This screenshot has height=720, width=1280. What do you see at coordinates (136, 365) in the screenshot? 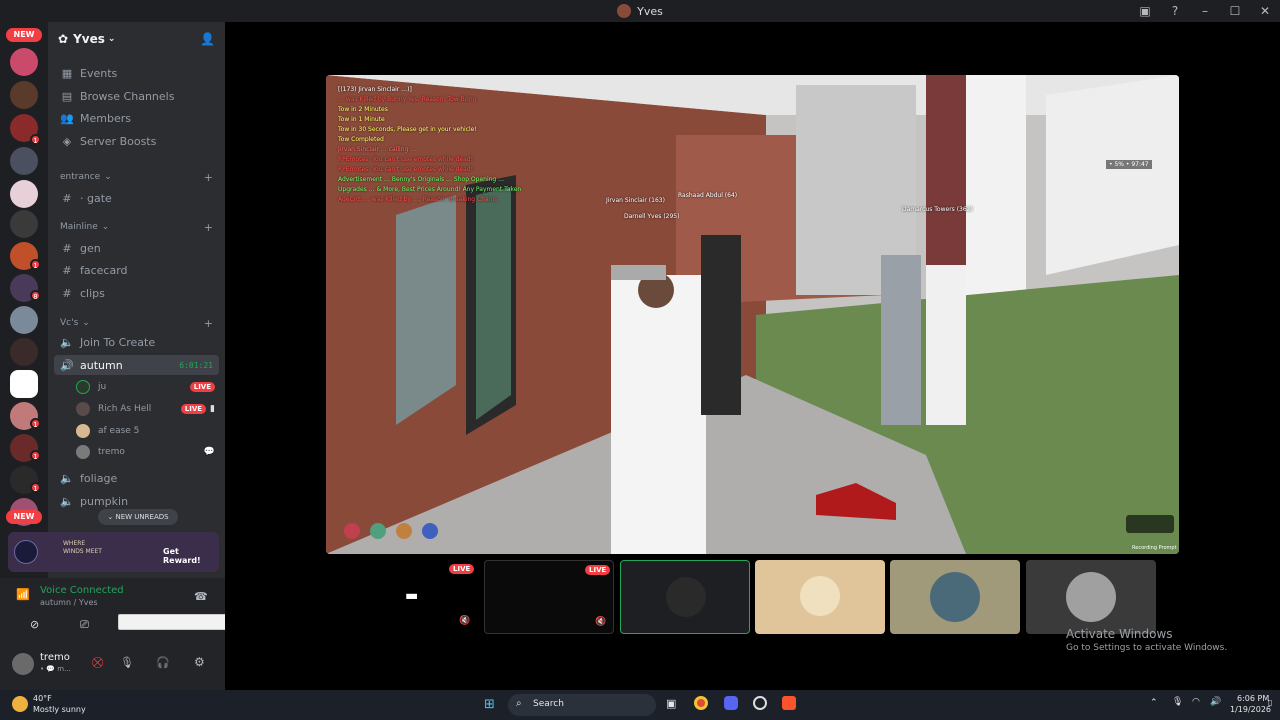
I see `channel-autumn: 🔊 autumn 6:01:21` at bounding box center [136, 365].